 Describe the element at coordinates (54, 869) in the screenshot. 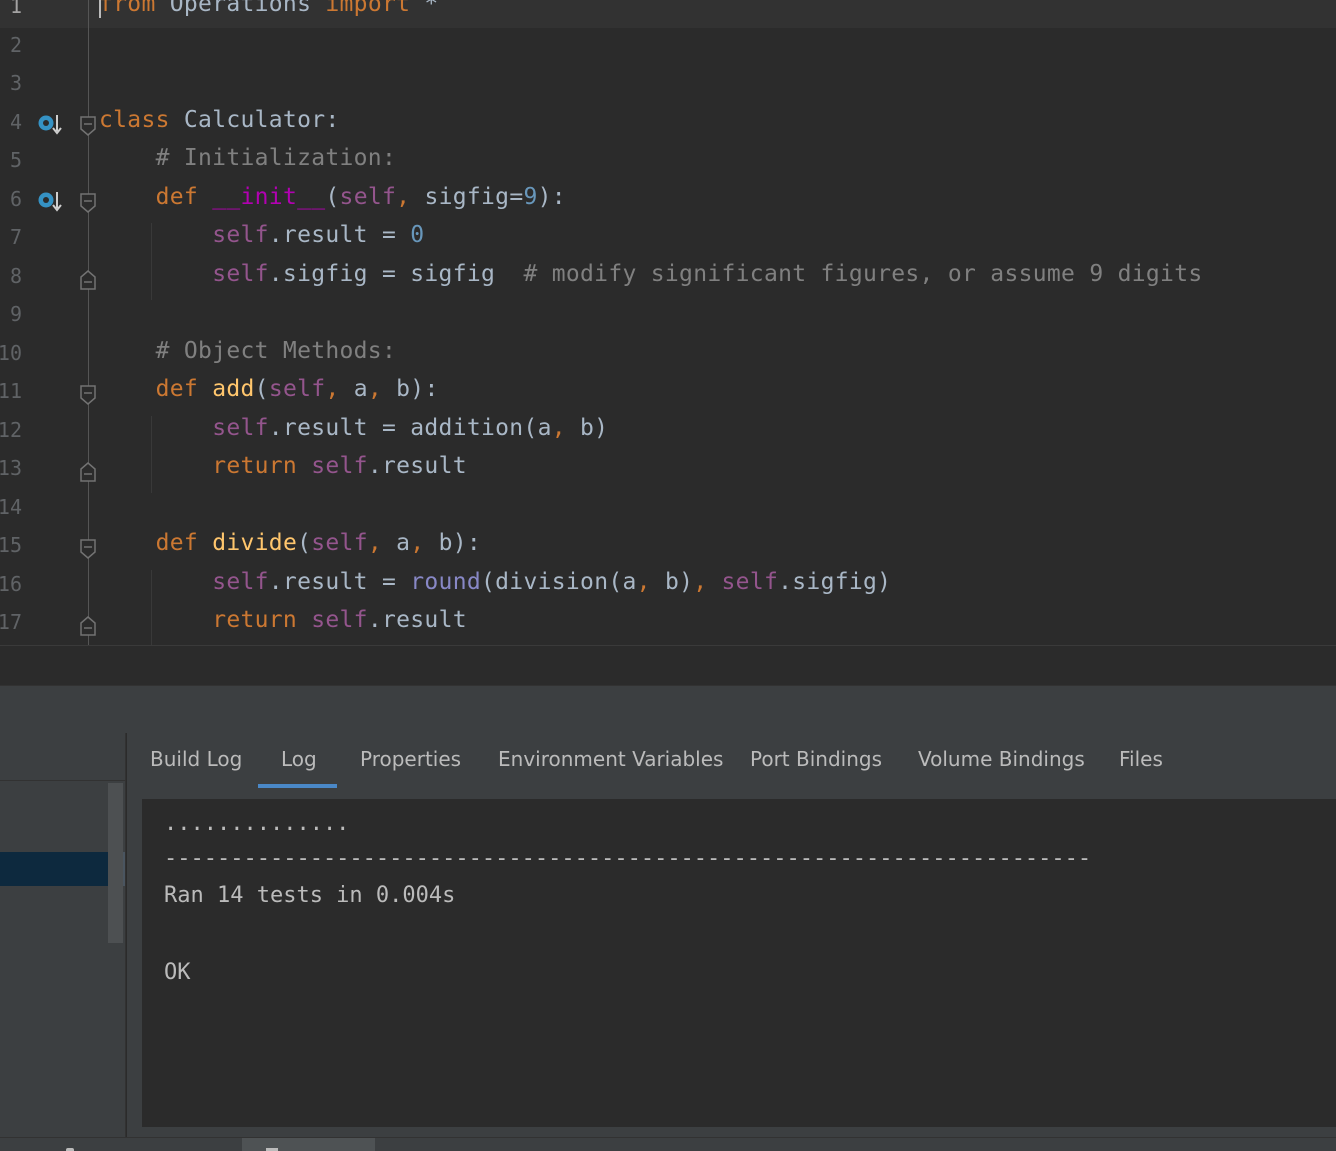

I see `services-tree-selected-item` at that location.